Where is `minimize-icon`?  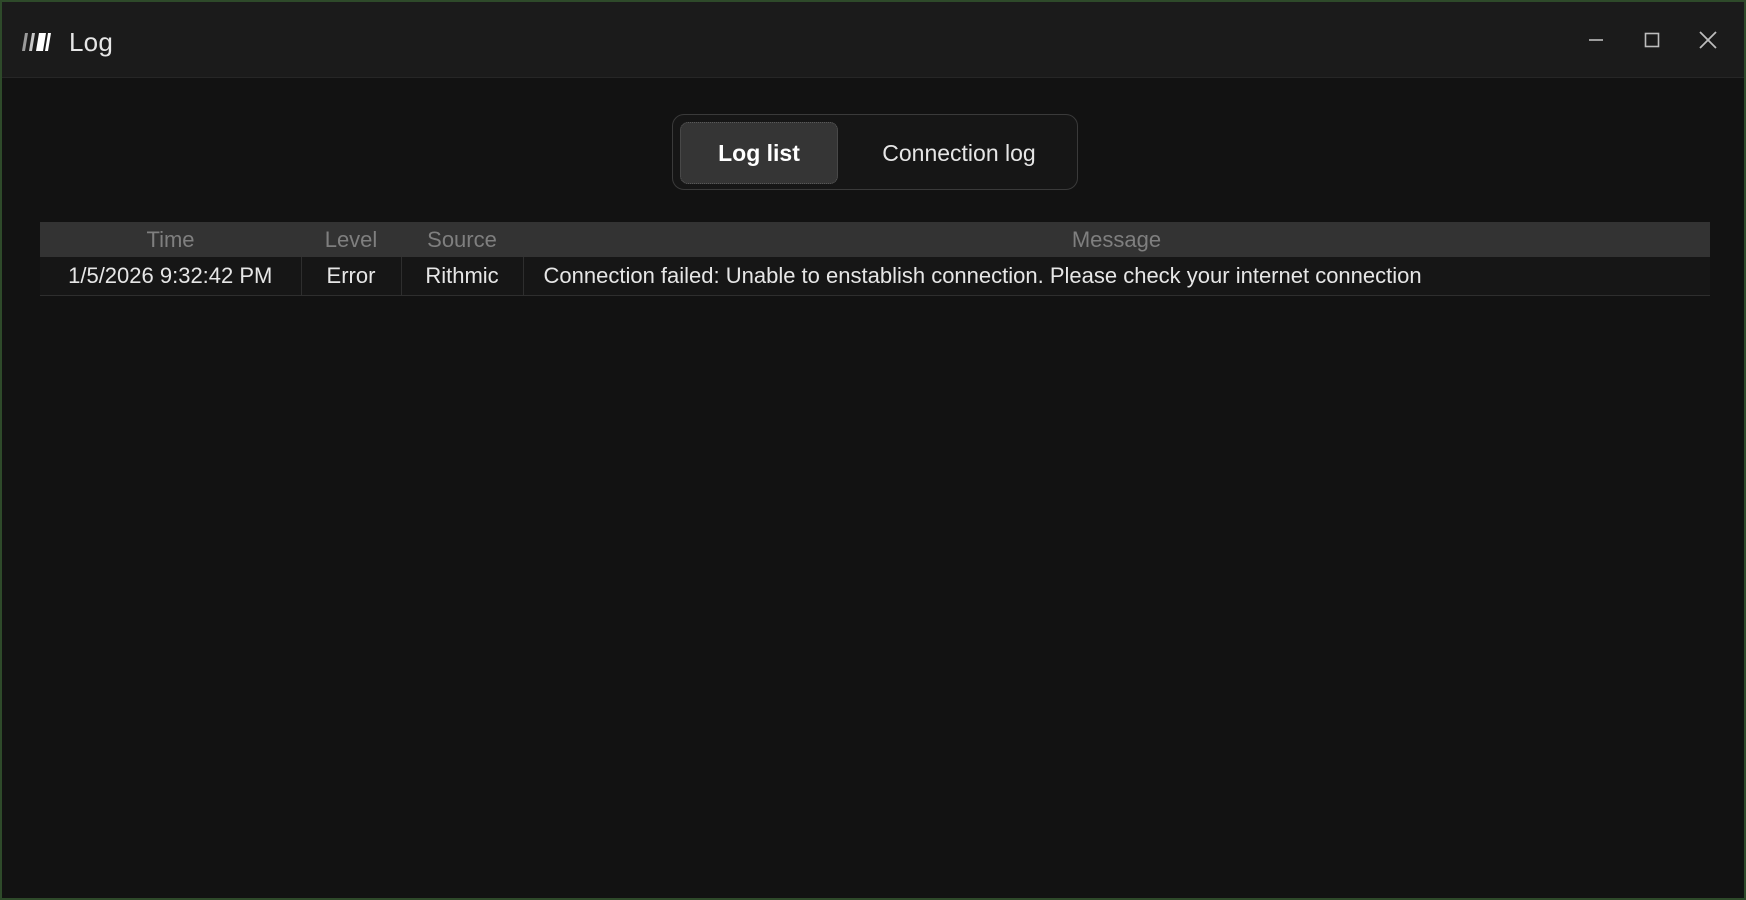
minimize-icon is located at coordinates (1596, 40).